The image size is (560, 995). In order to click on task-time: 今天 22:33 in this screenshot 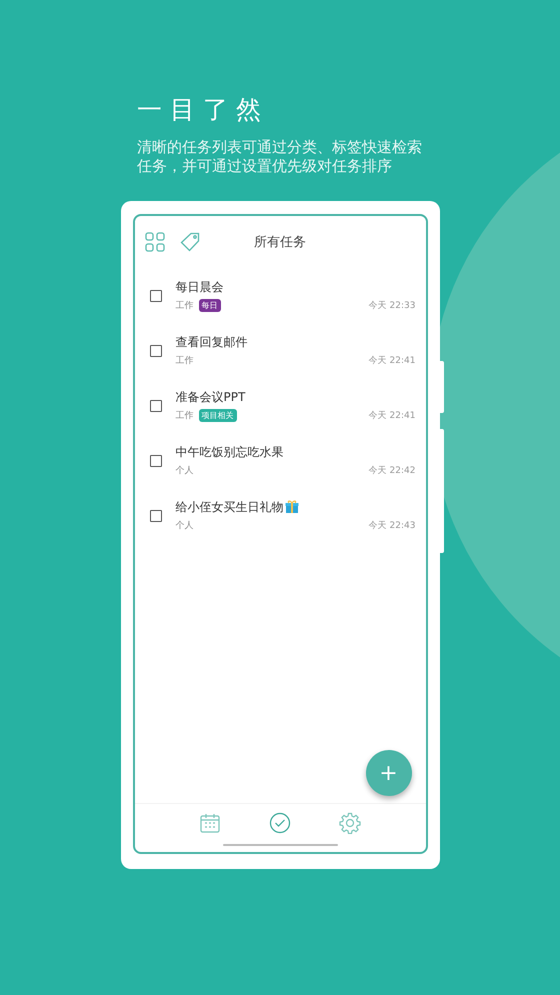, I will do `click(392, 306)`.